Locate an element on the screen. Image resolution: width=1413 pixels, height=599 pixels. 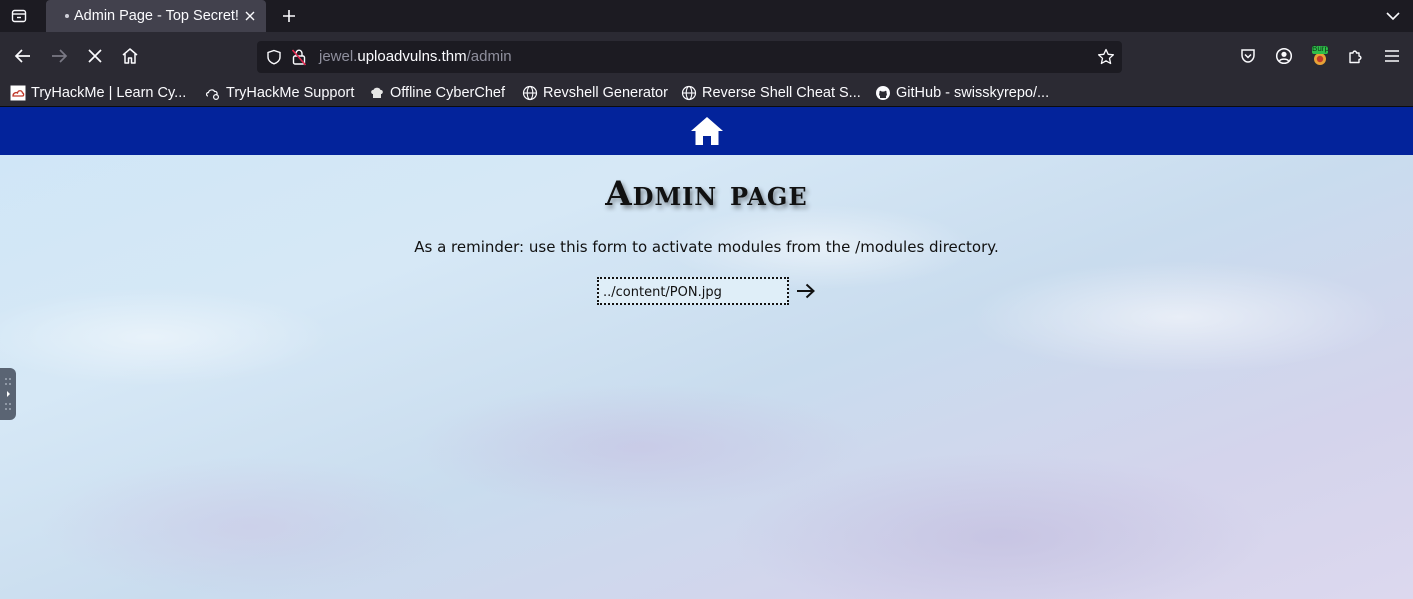
home-button is located at coordinates (130, 56).